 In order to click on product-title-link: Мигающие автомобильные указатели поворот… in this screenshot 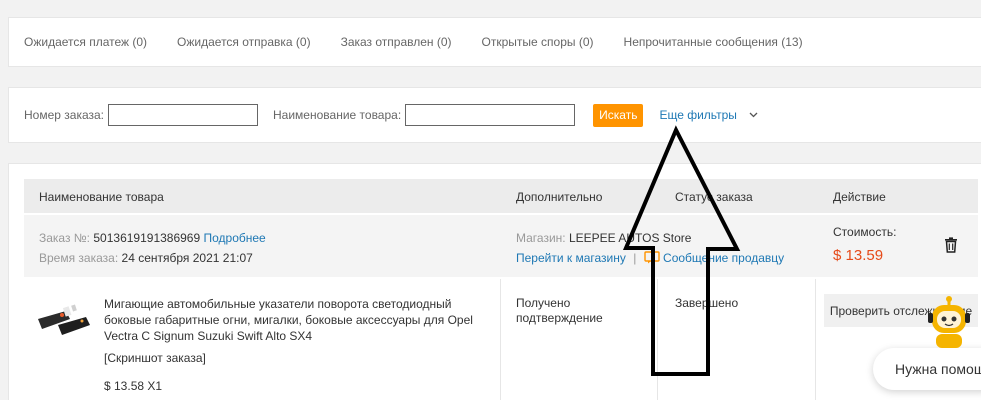, I will do `click(296, 320)`.